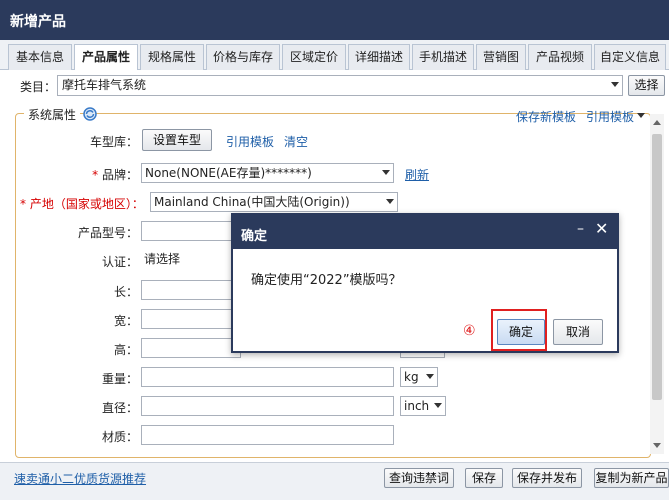 The height and width of the screenshot is (500, 669). What do you see at coordinates (177, 140) in the screenshot?
I see `set-model-button: 设置车型` at bounding box center [177, 140].